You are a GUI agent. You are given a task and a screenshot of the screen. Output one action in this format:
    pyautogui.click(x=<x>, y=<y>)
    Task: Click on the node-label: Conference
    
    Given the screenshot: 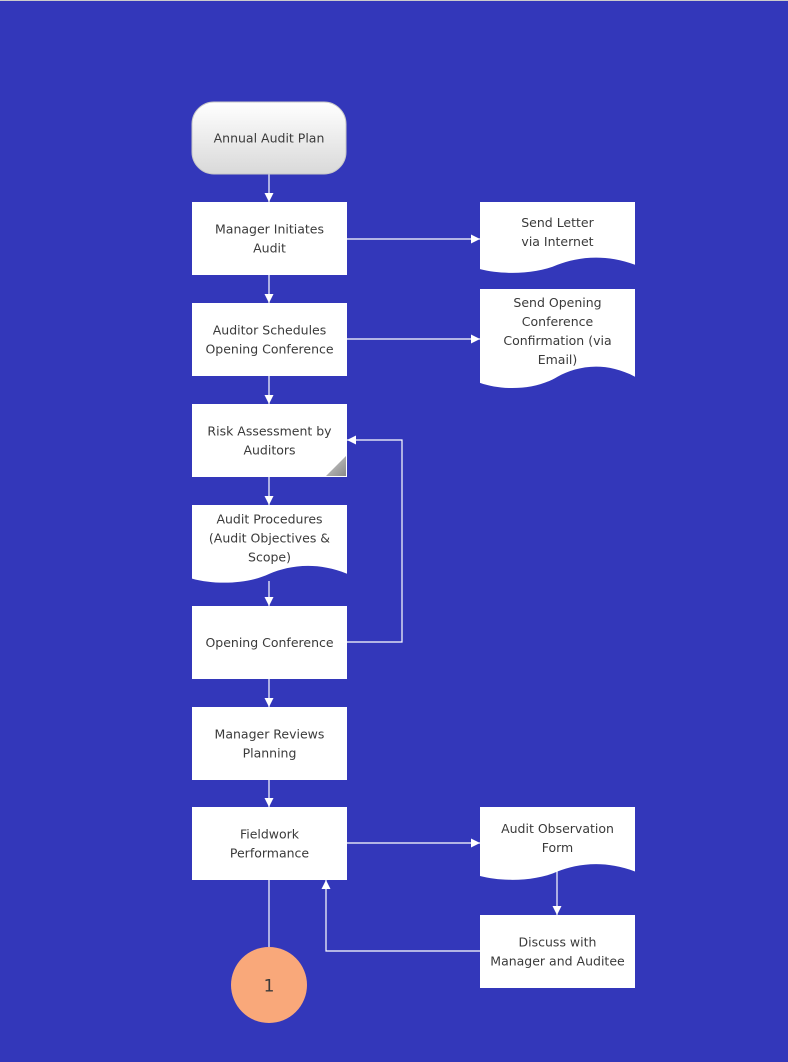 What is the action you would take?
    pyautogui.click(x=558, y=321)
    